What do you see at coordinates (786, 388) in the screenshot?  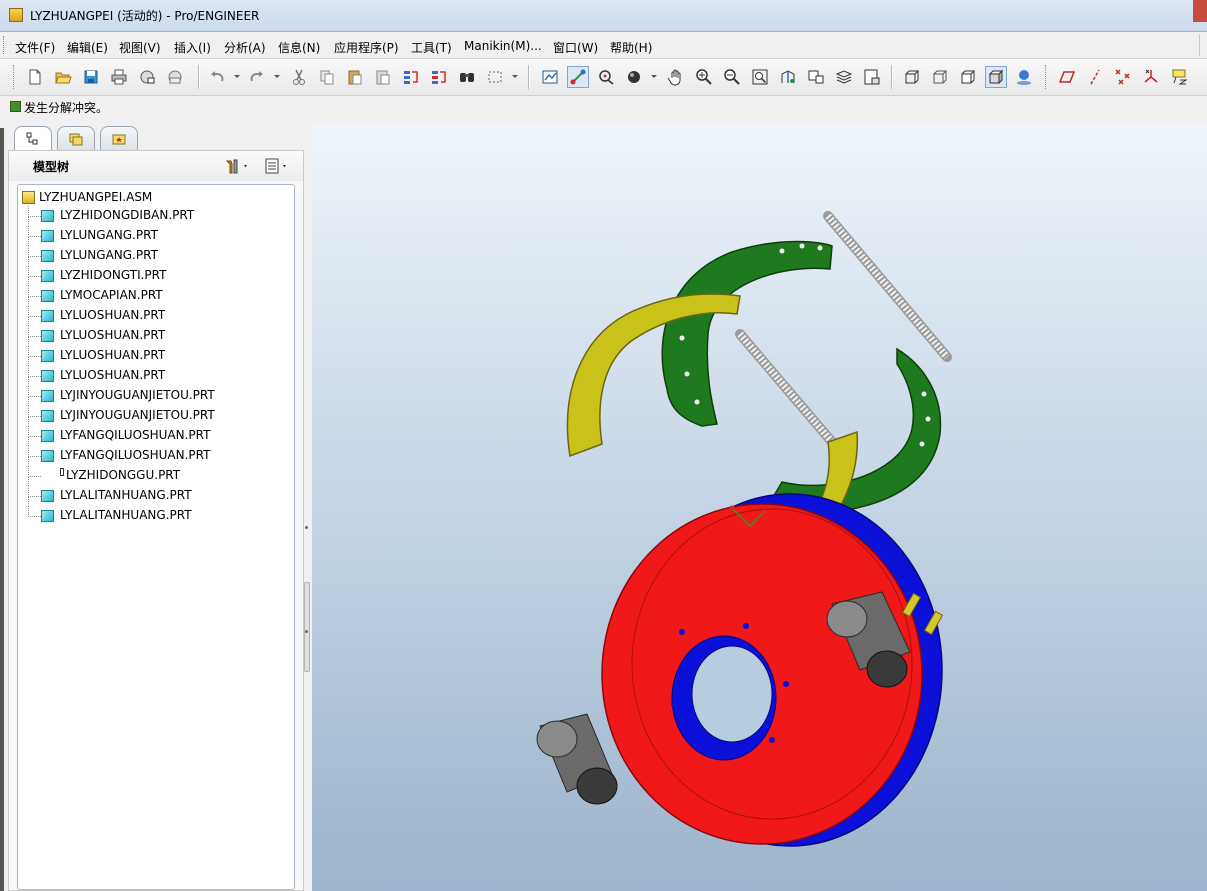 I see `lower-spring` at bounding box center [786, 388].